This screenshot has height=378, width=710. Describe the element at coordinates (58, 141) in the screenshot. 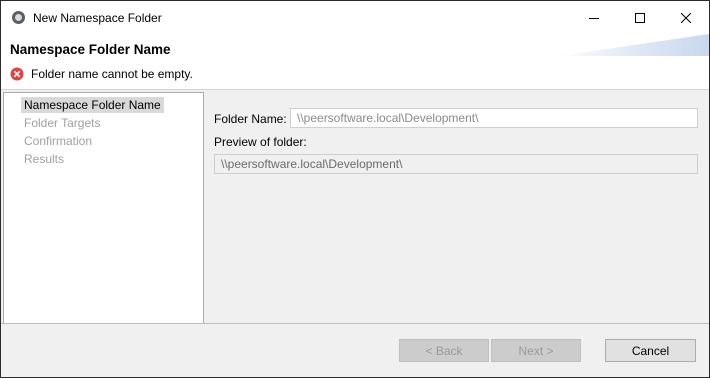

I see `step-confirmation: Confirmation` at that location.